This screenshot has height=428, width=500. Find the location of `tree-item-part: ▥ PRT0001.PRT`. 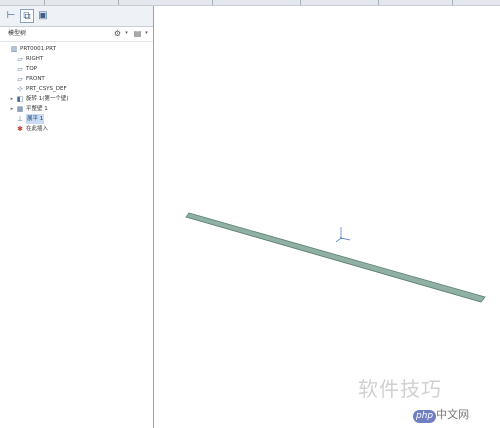

tree-item-part: ▥ PRT0001.PRT is located at coordinates (76, 49).